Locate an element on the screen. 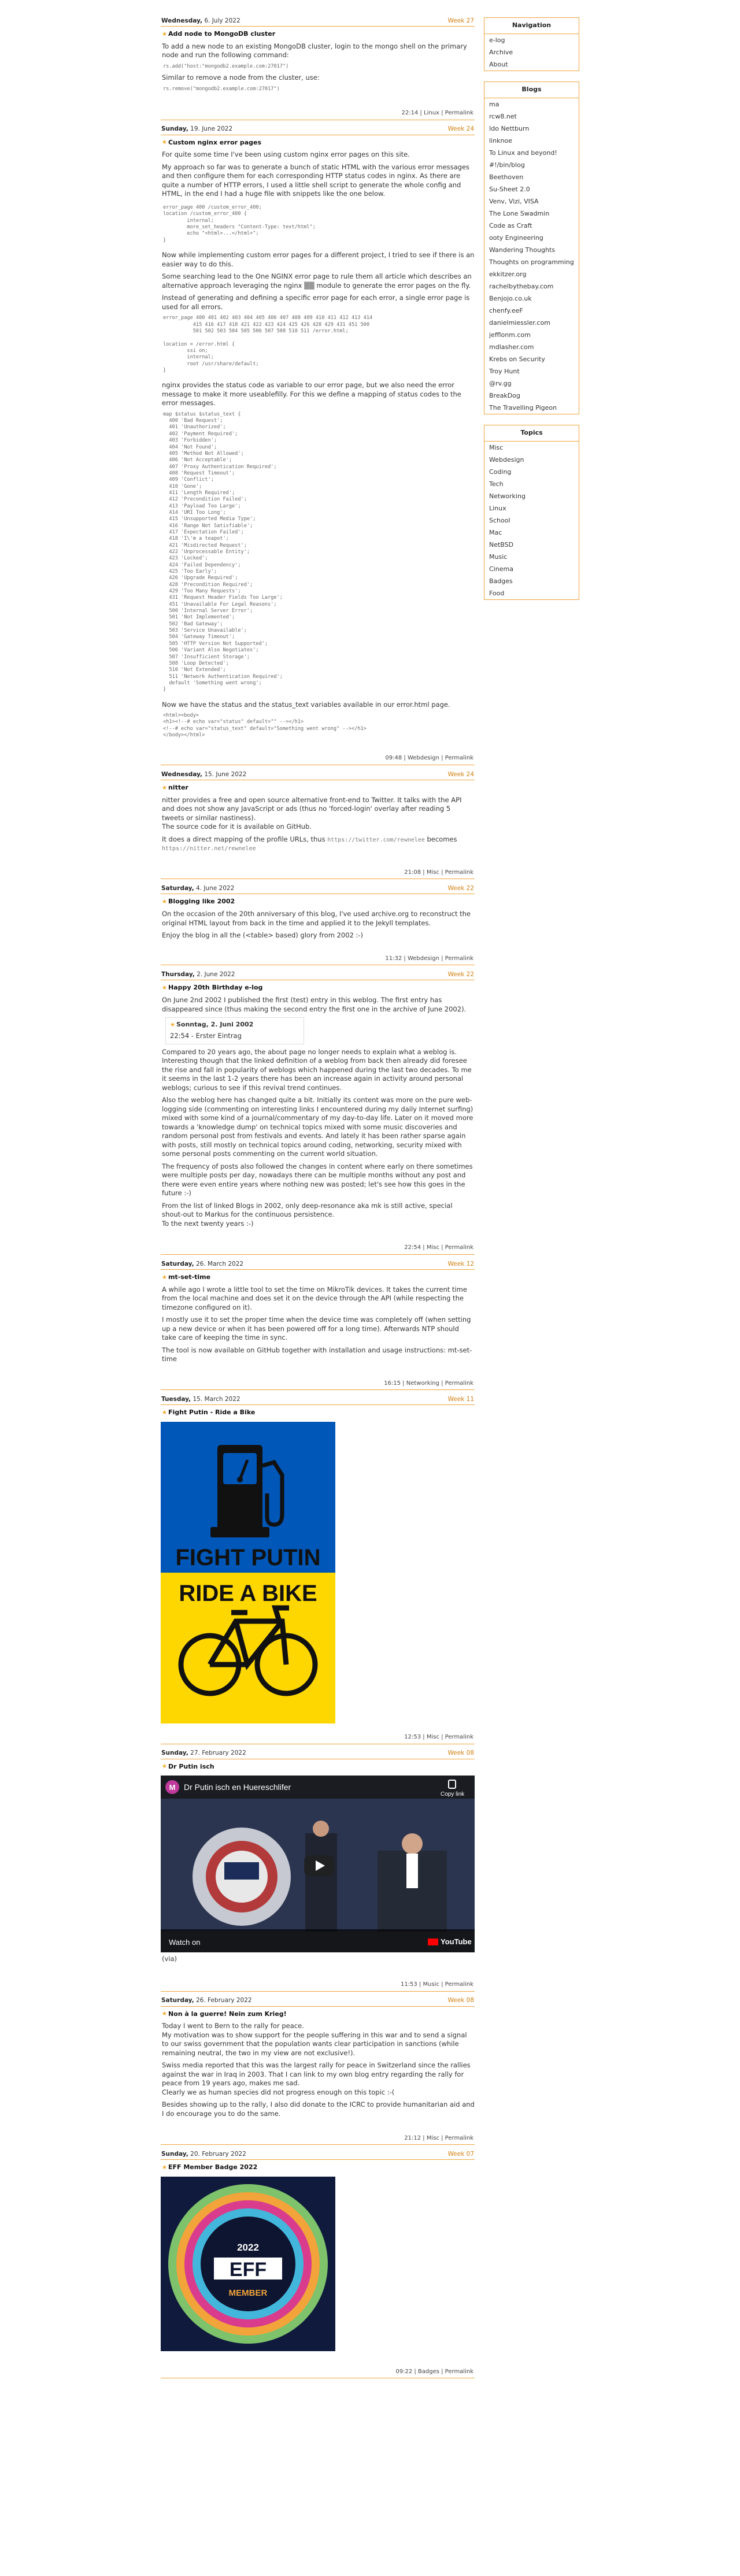 The height and width of the screenshot is (2576, 740). blog-link: linknoe is located at coordinates (531, 141).